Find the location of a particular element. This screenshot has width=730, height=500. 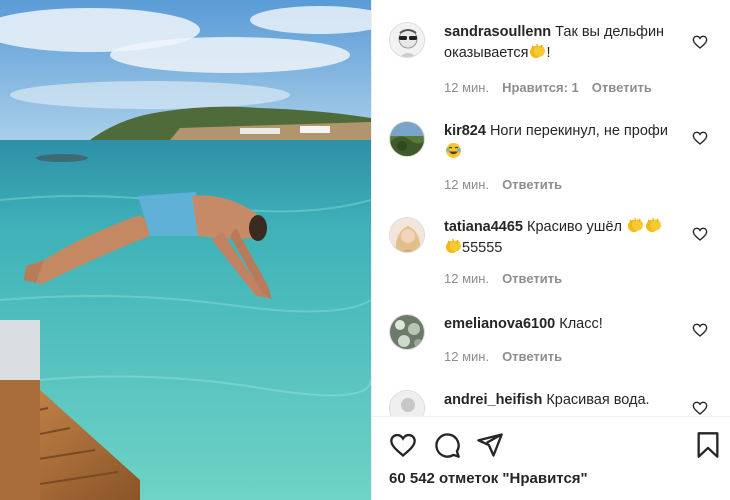

heart-icon is located at coordinates (403, 445).